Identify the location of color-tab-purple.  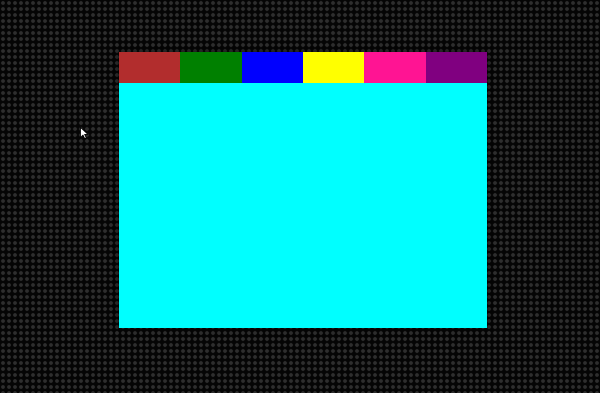
(456, 67).